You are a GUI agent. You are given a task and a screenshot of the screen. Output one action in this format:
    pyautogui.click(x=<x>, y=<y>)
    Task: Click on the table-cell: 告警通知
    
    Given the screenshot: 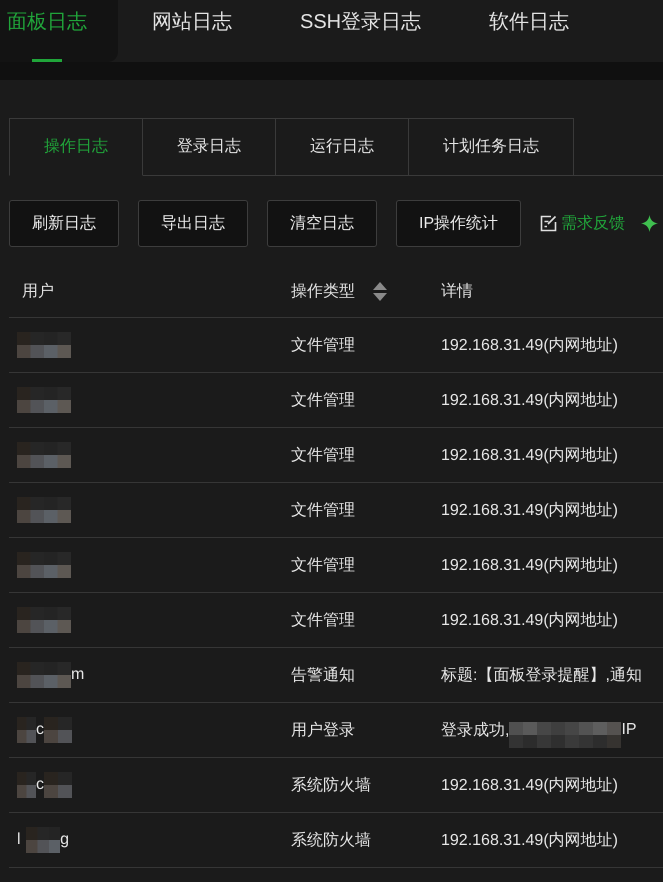 What is the action you would take?
    pyautogui.click(x=353, y=675)
    